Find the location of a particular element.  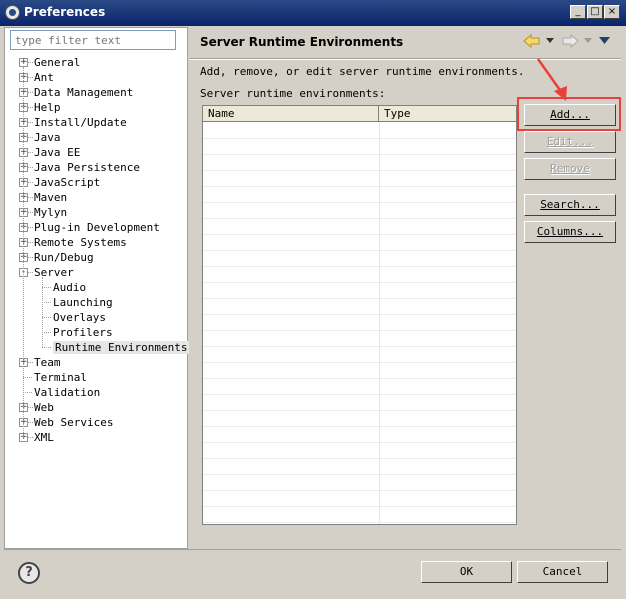

tree-item-label: Java Persistence is located at coordinates (87, 167).